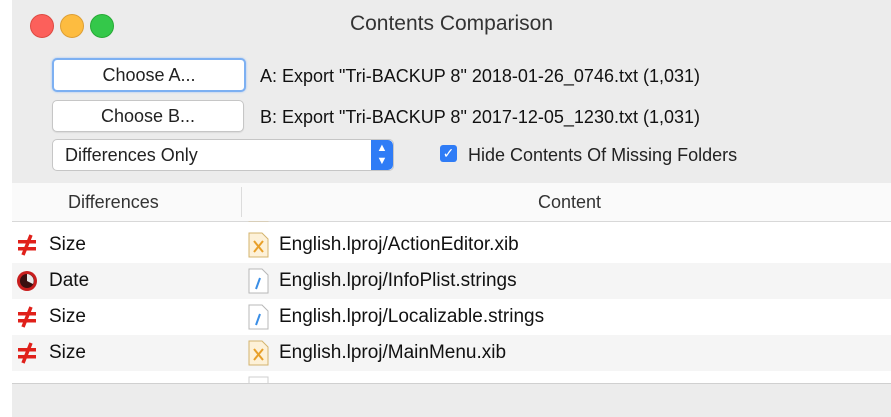  What do you see at coordinates (569, 202) in the screenshot?
I see `column-header-content: Content` at bounding box center [569, 202].